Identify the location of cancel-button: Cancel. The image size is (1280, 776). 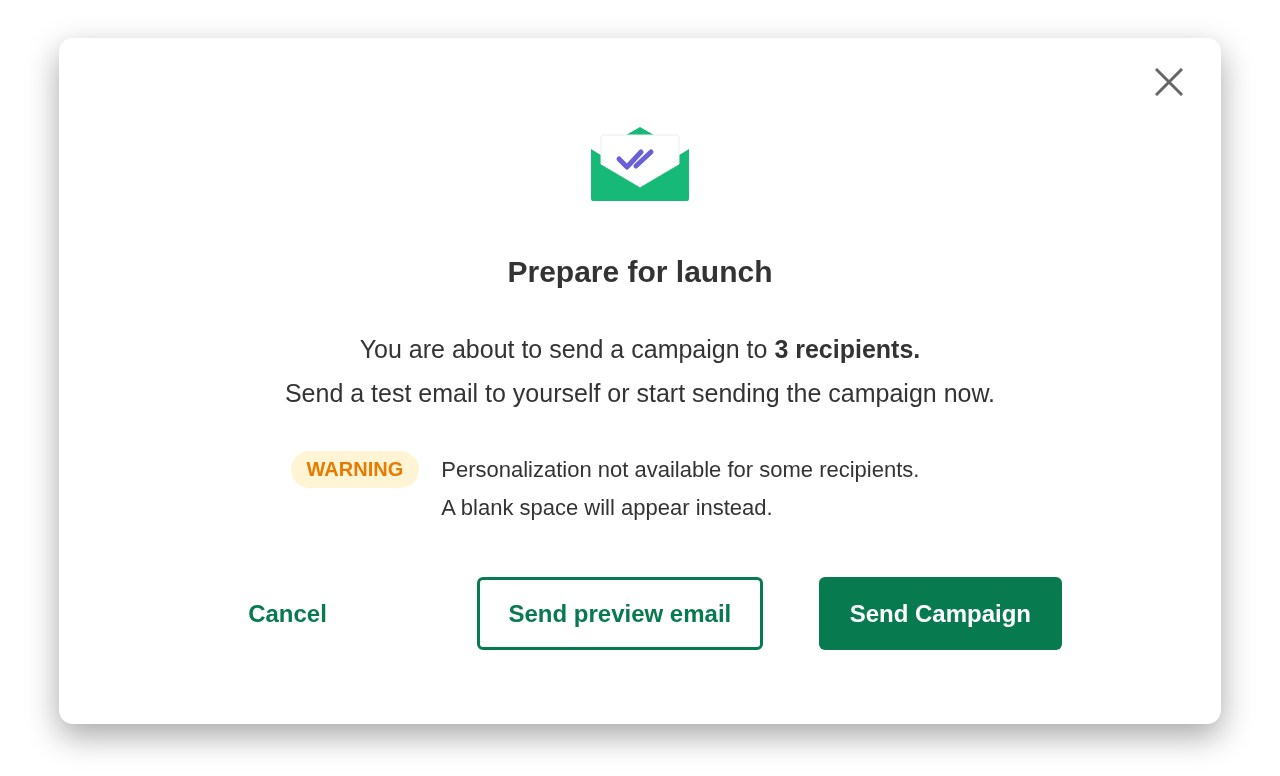
(287, 613).